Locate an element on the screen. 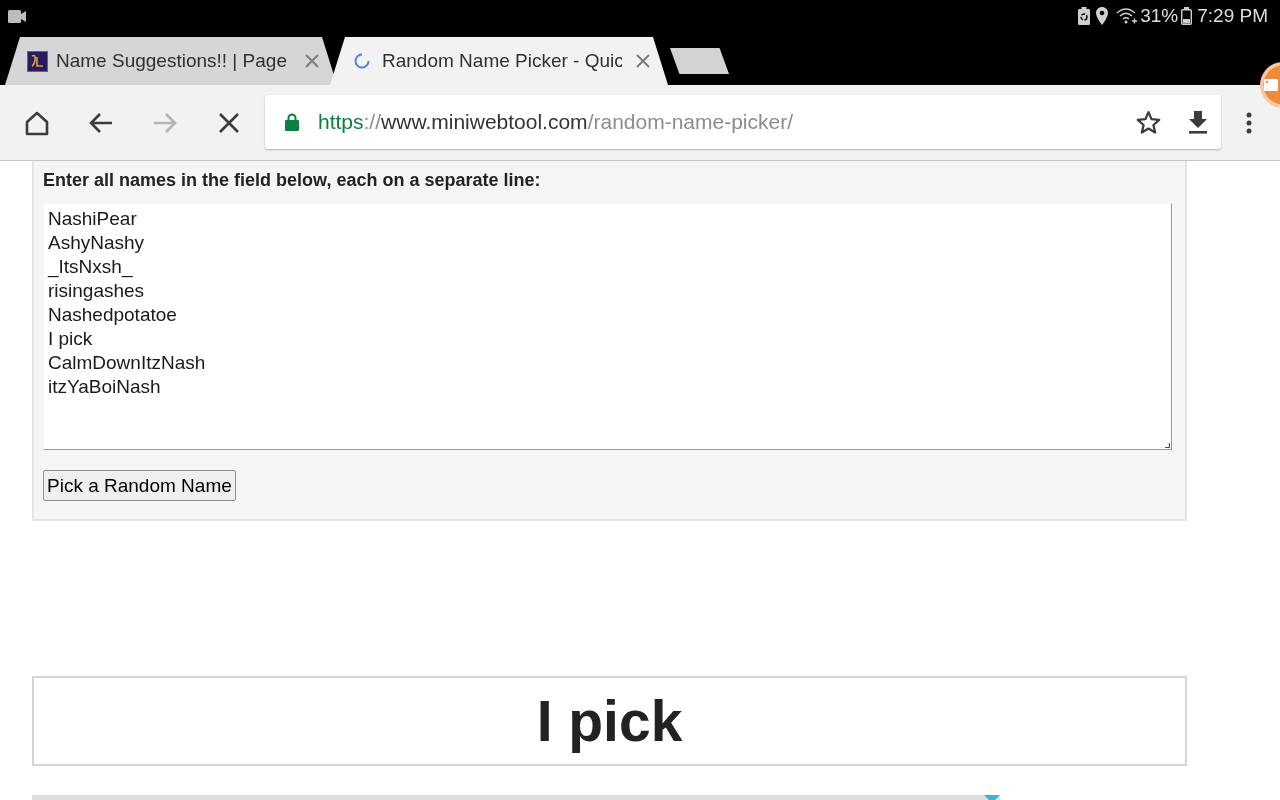 This screenshot has height=800, width=1280. menu-icon is located at coordinates (1249, 122).